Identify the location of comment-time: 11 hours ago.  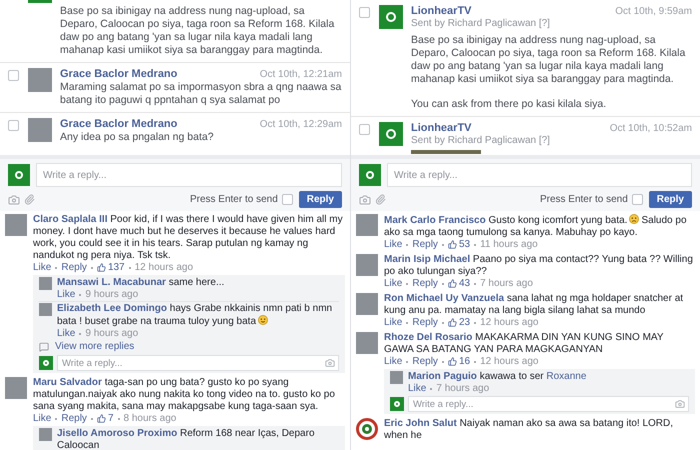
(509, 244).